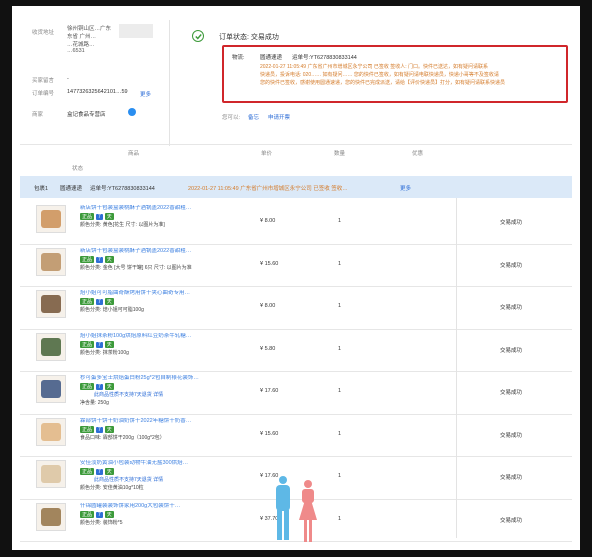 The height and width of the screenshot is (557, 592). I want to click on col-header-product: 商品, so click(134, 154).